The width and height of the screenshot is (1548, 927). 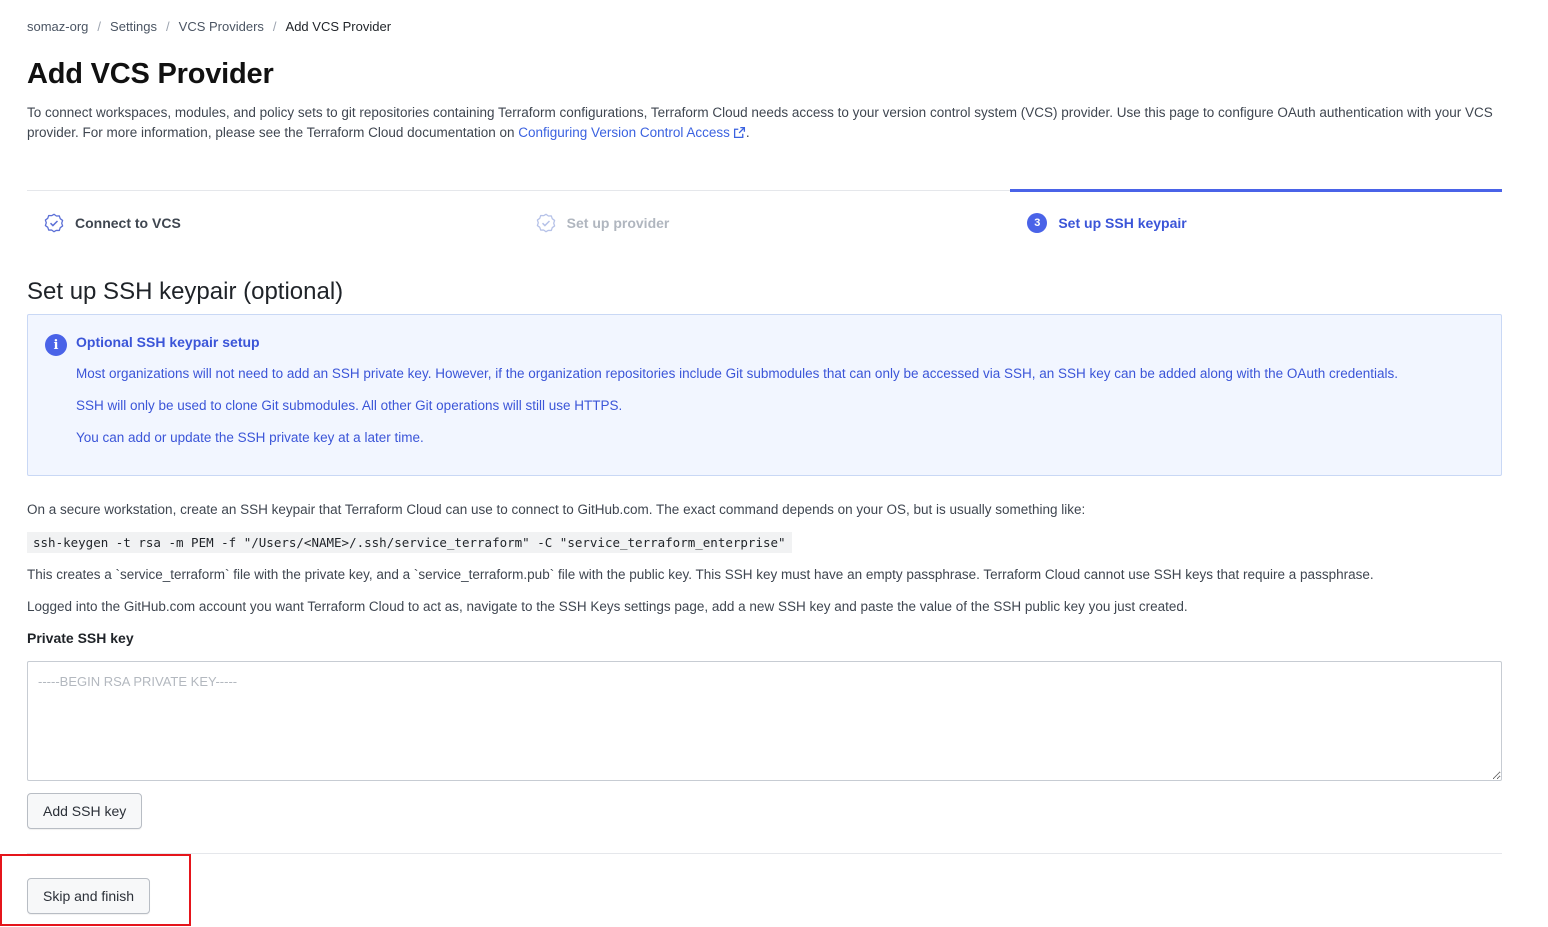 I want to click on step-set-up-provider: Set up provider, so click(x=765, y=222).